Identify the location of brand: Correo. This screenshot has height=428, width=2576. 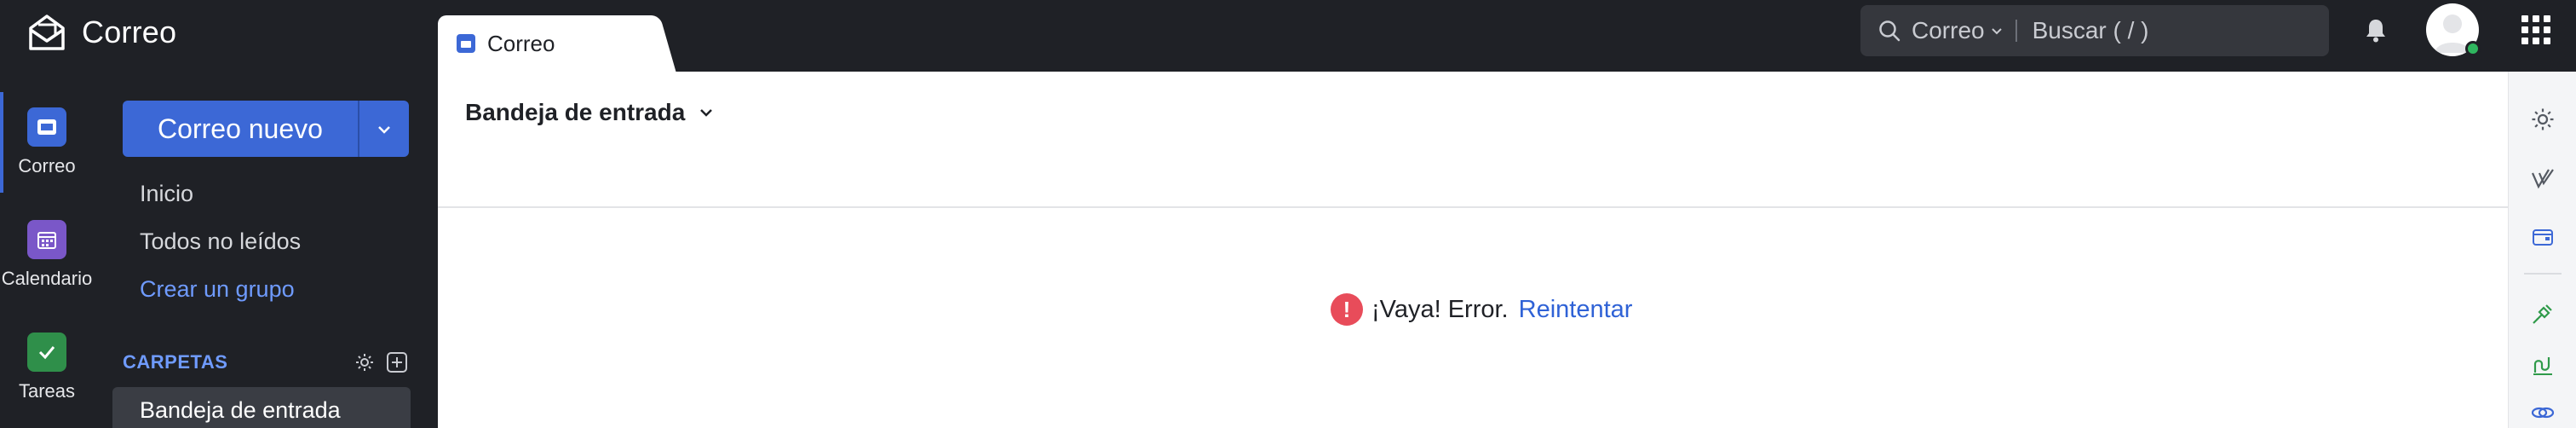
(101, 33).